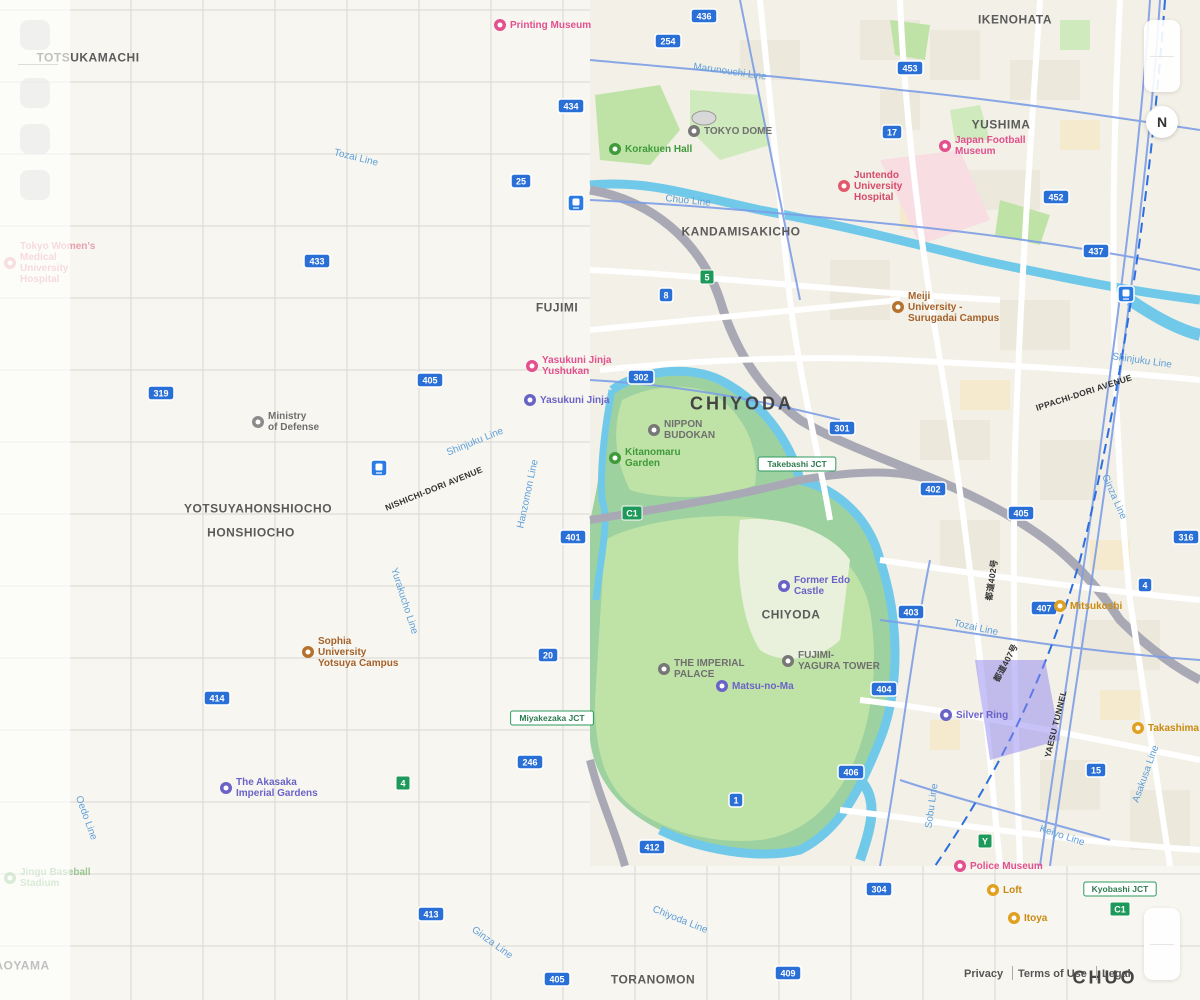  Describe the element at coordinates (953, 307) in the screenshot. I see `poi-label: Meiji University - Surugadai Campus` at that location.